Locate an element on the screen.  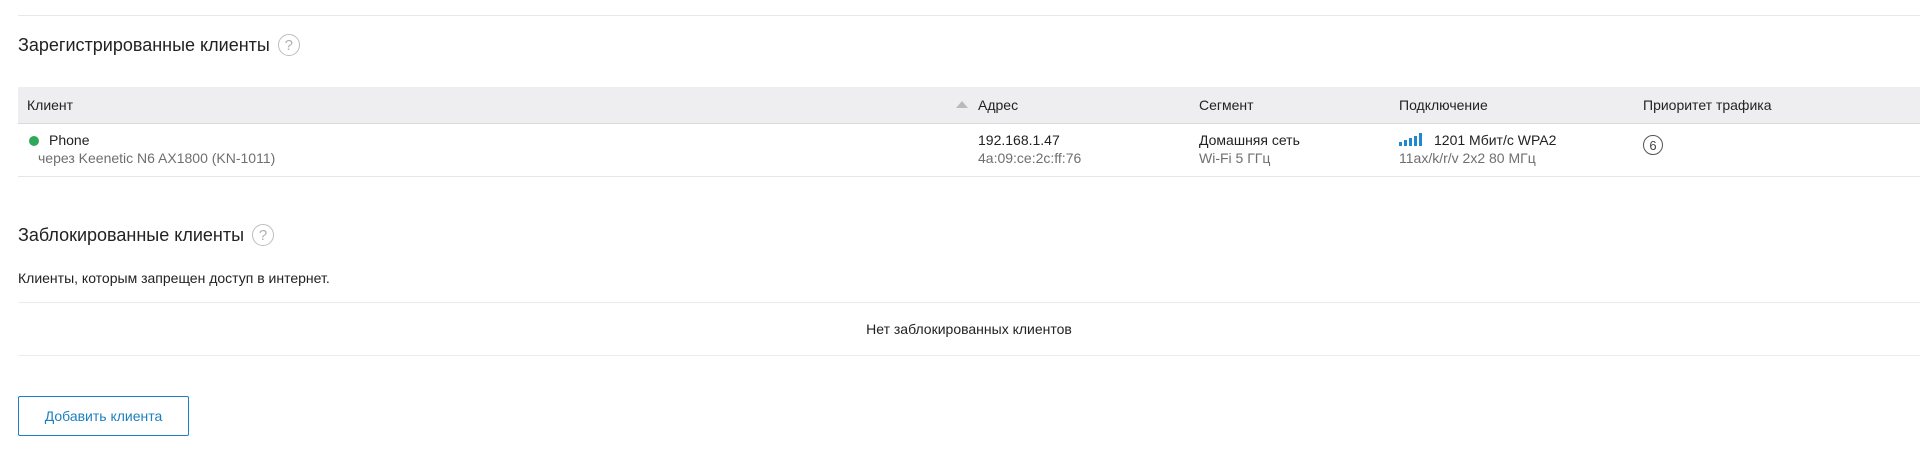
blocked-clients-empty-state: Нет заблокированных клиентов is located at coordinates (969, 329).